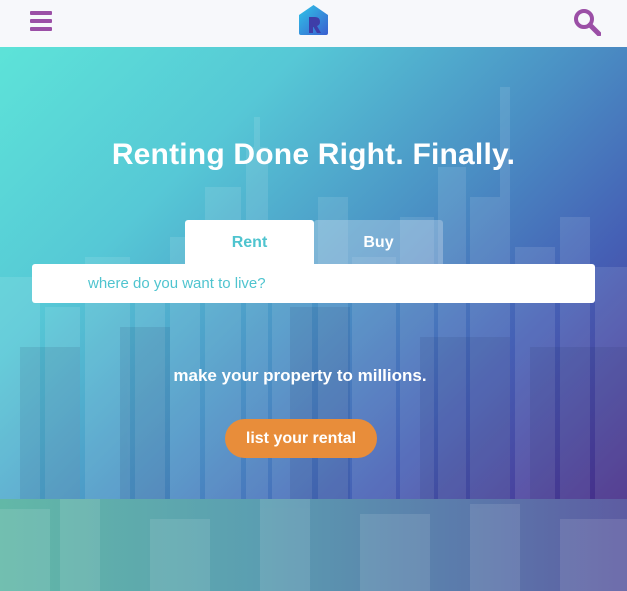 This screenshot has width=627, height=591. I want to click on hamburger-menu-icon, so click(41, 21).